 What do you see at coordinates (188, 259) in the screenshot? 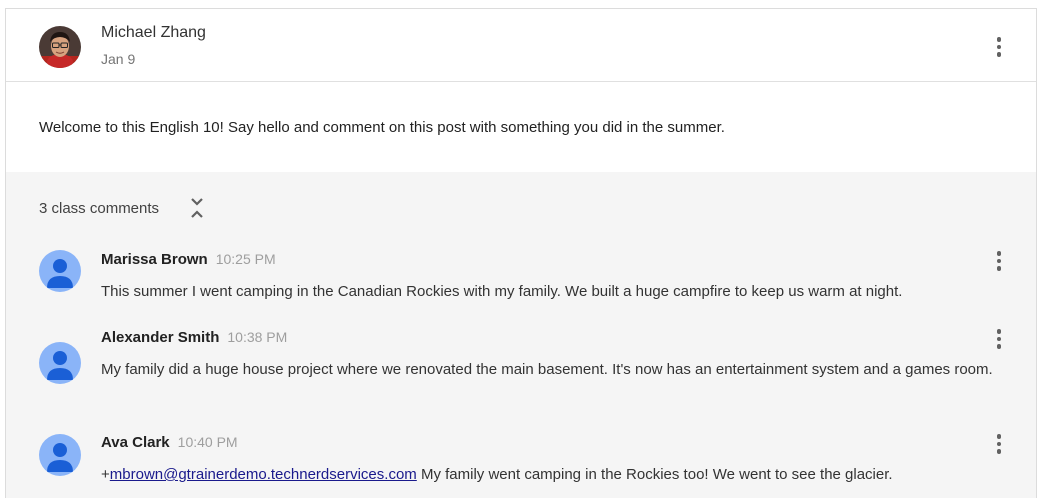
I see `comment-author: Marissa Brown 10:25 PM` at bounding box center [188, 259].